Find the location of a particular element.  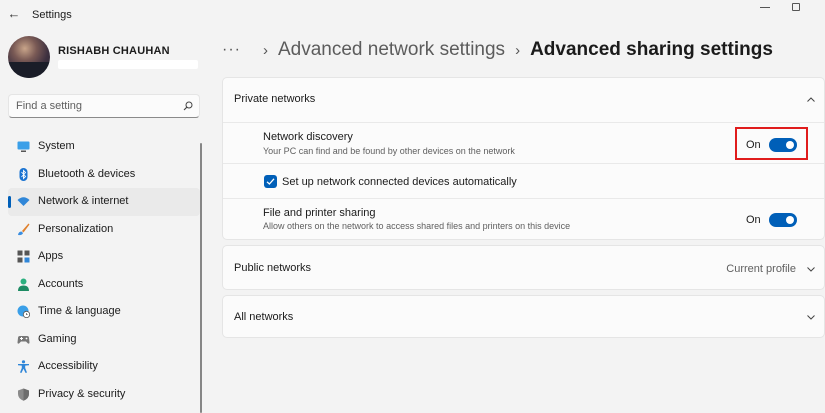

breadcrumb-parent-link: Advanced network settings is located at coordinates (391, 50).